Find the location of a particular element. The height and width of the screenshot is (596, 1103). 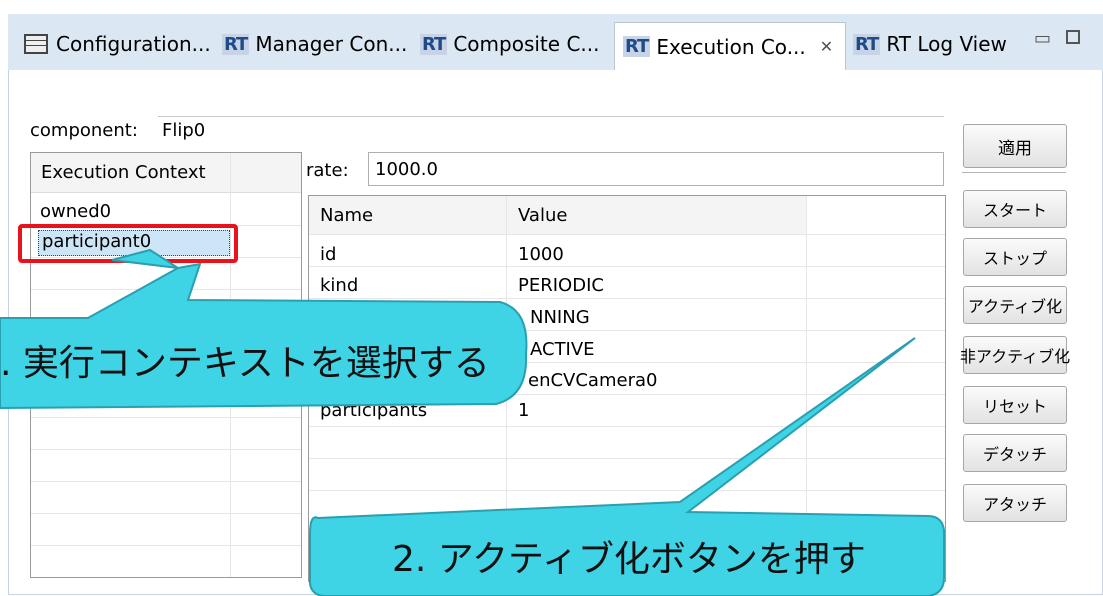

callout-step-1-text: . 実行コンテキストを選択する is located at coordinates (245, 363).